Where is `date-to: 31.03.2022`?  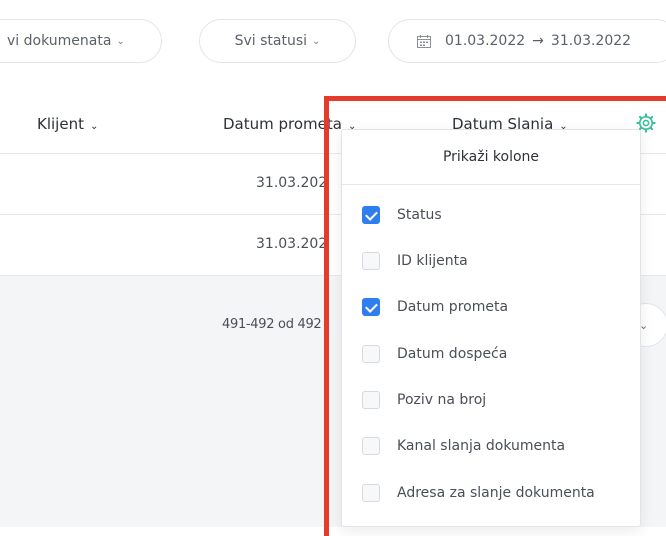 date-to: 31.03.2022 is located at coordinates (591, 41).